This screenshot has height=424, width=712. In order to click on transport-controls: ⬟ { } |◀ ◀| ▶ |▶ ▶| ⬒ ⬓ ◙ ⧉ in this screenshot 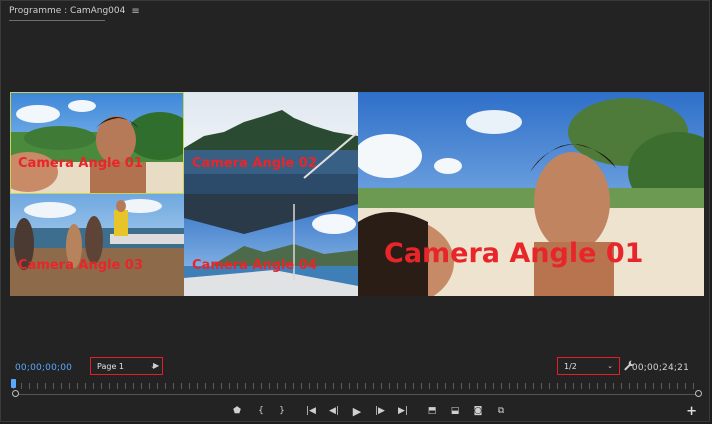, I will do `click(356, 411)`.